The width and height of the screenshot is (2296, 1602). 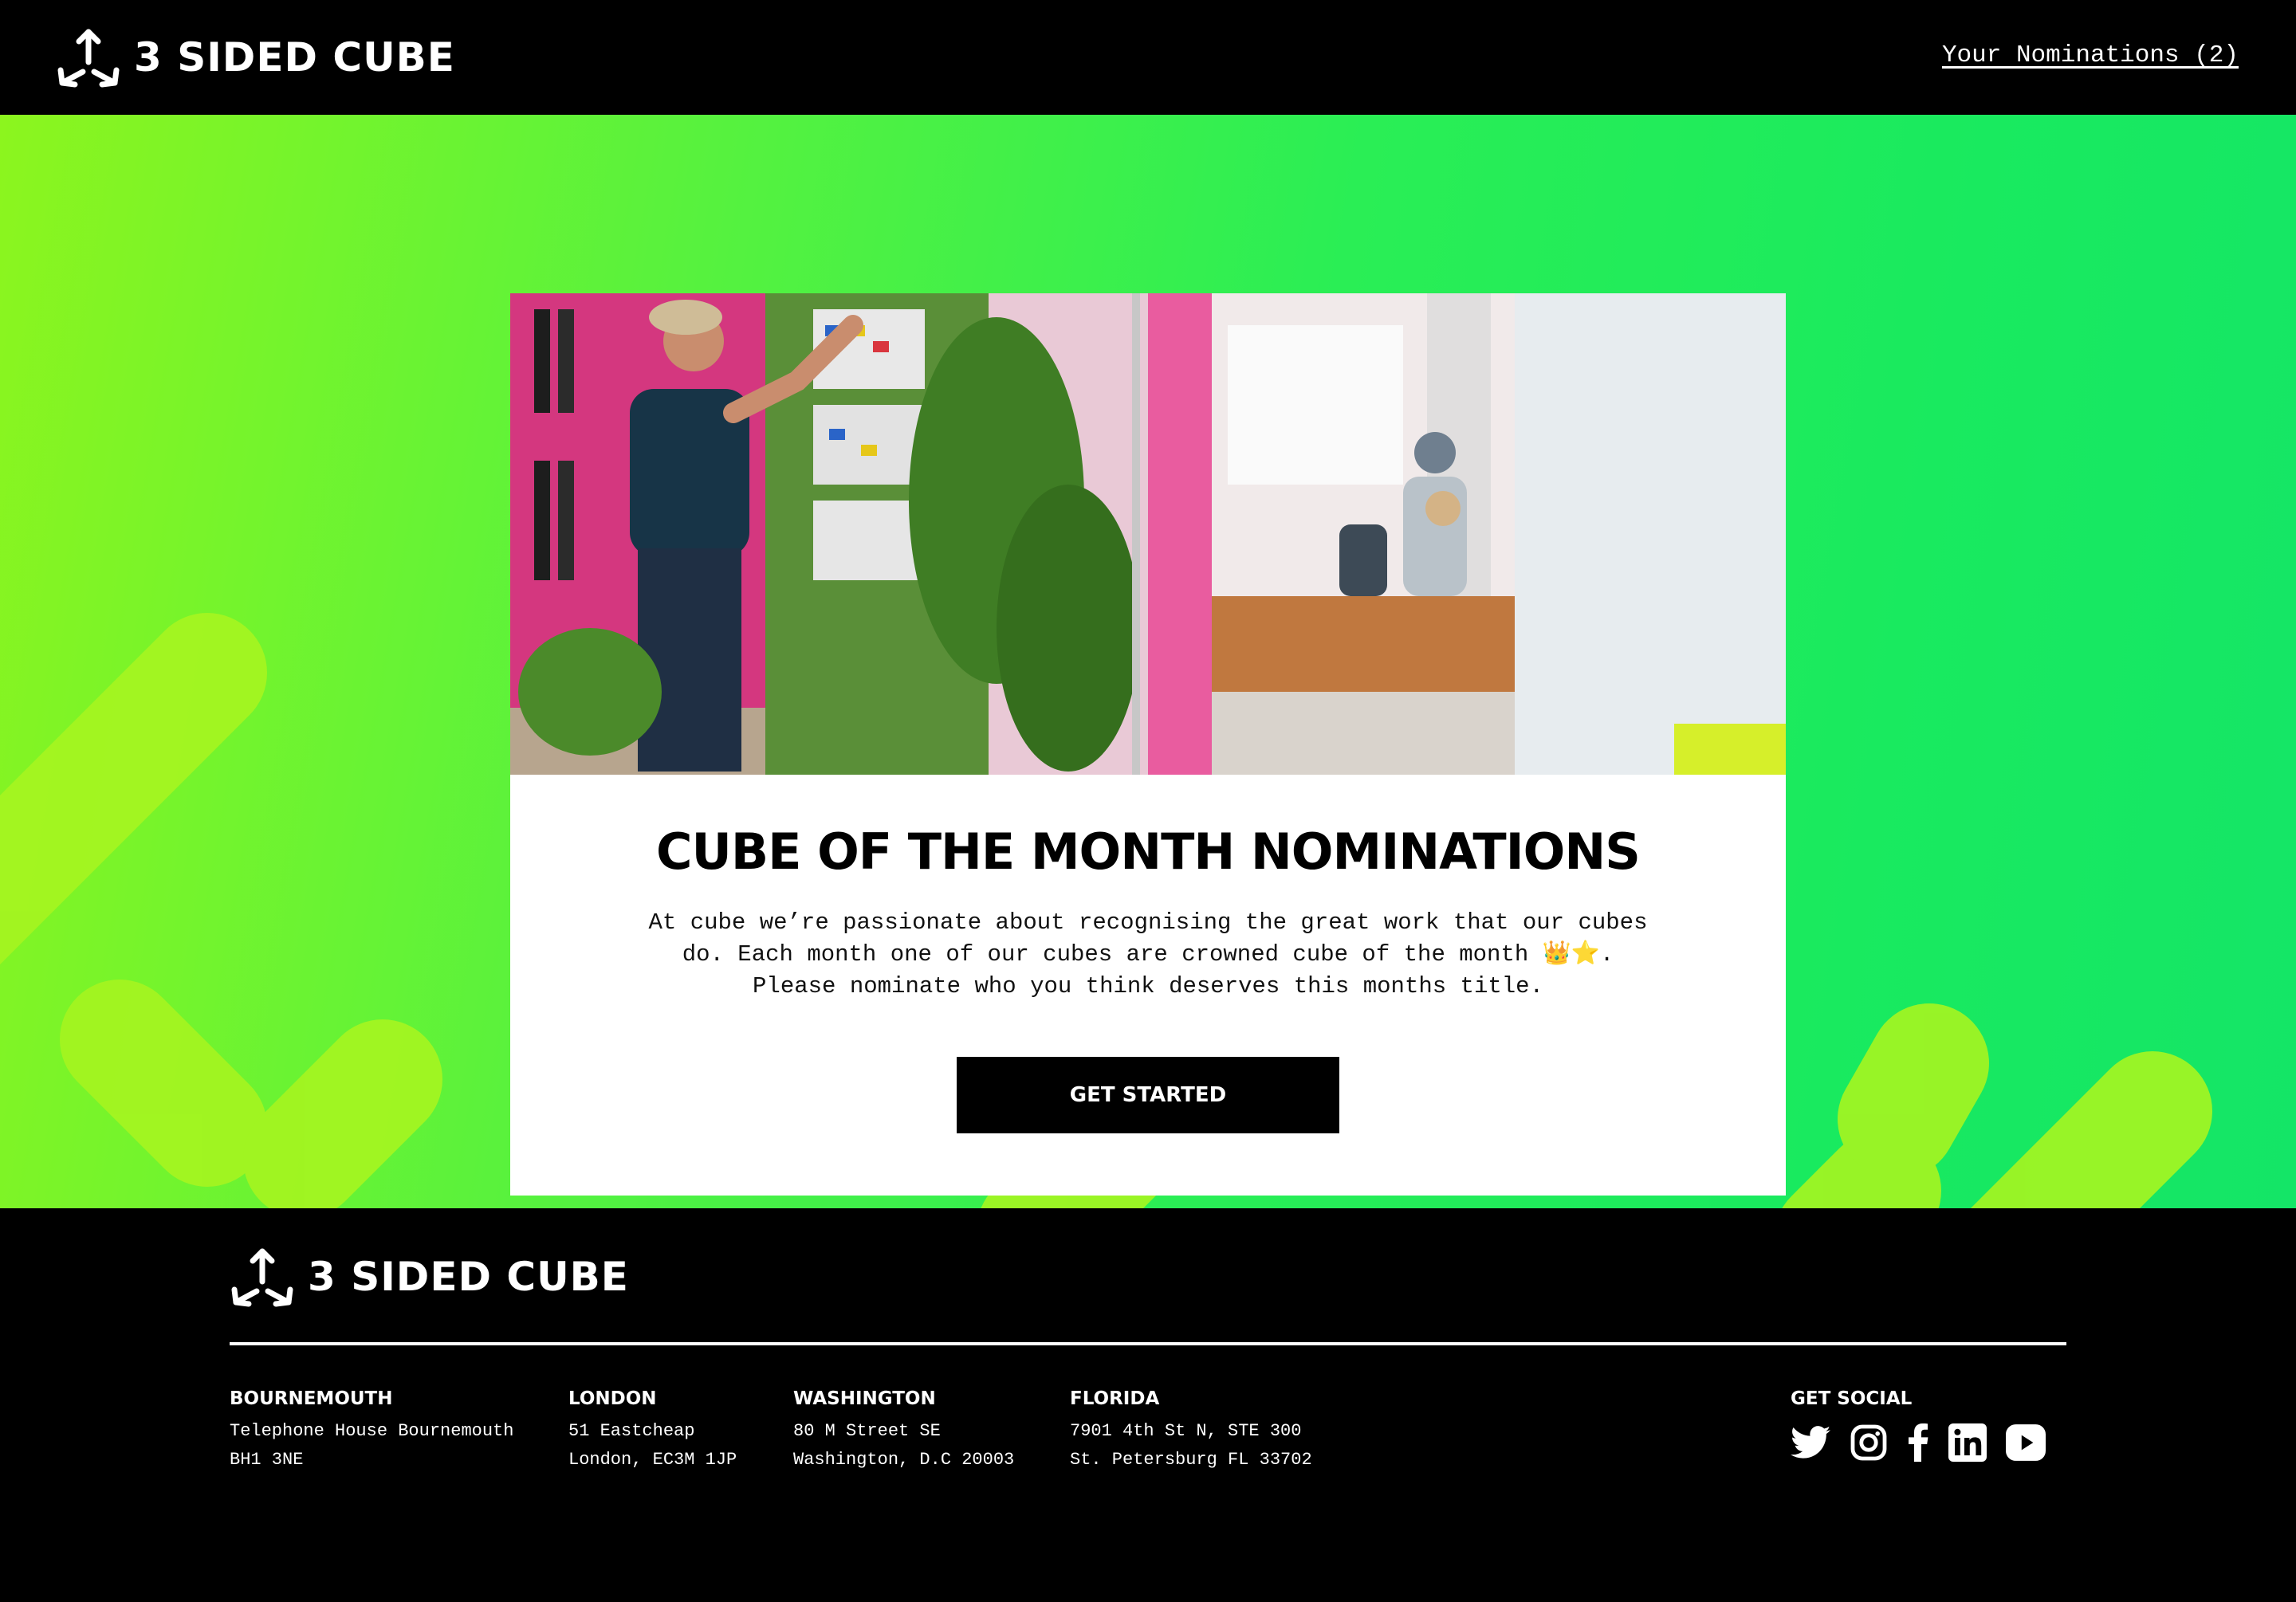 I want to click on brand-logo: 3 SIDED CUBE, so click(x=255, y=57).